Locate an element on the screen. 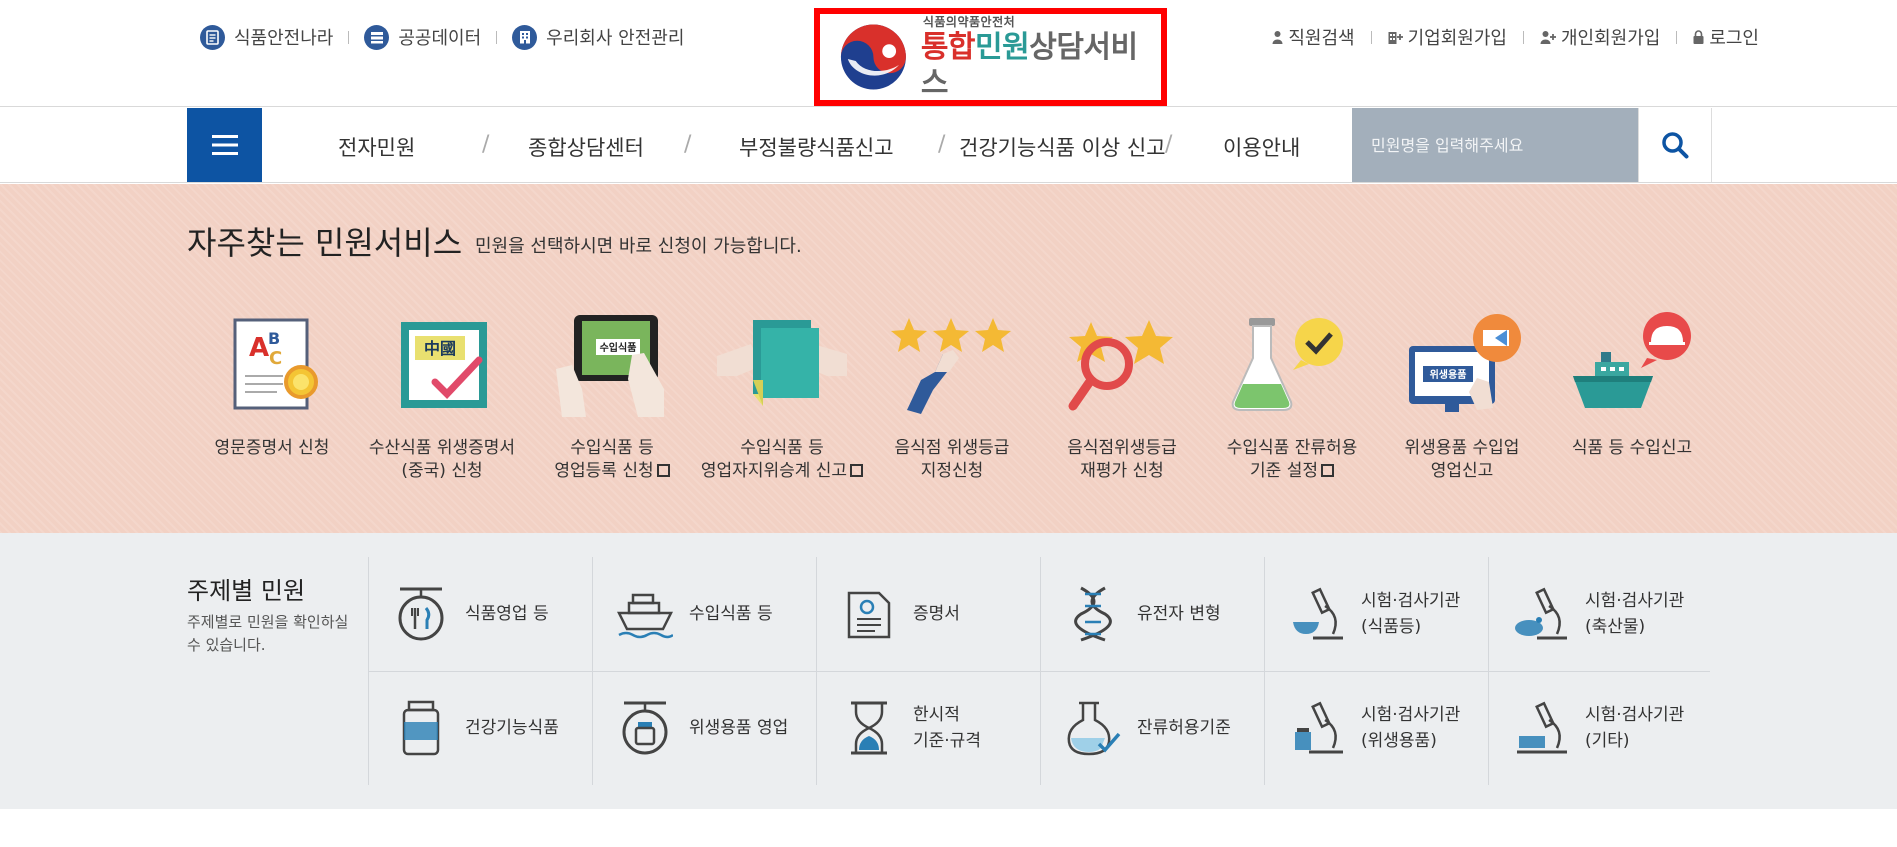 The width and height of the screenshot is (1897, 847). hamburger-menu-icon is located at coordinates (224, 145).